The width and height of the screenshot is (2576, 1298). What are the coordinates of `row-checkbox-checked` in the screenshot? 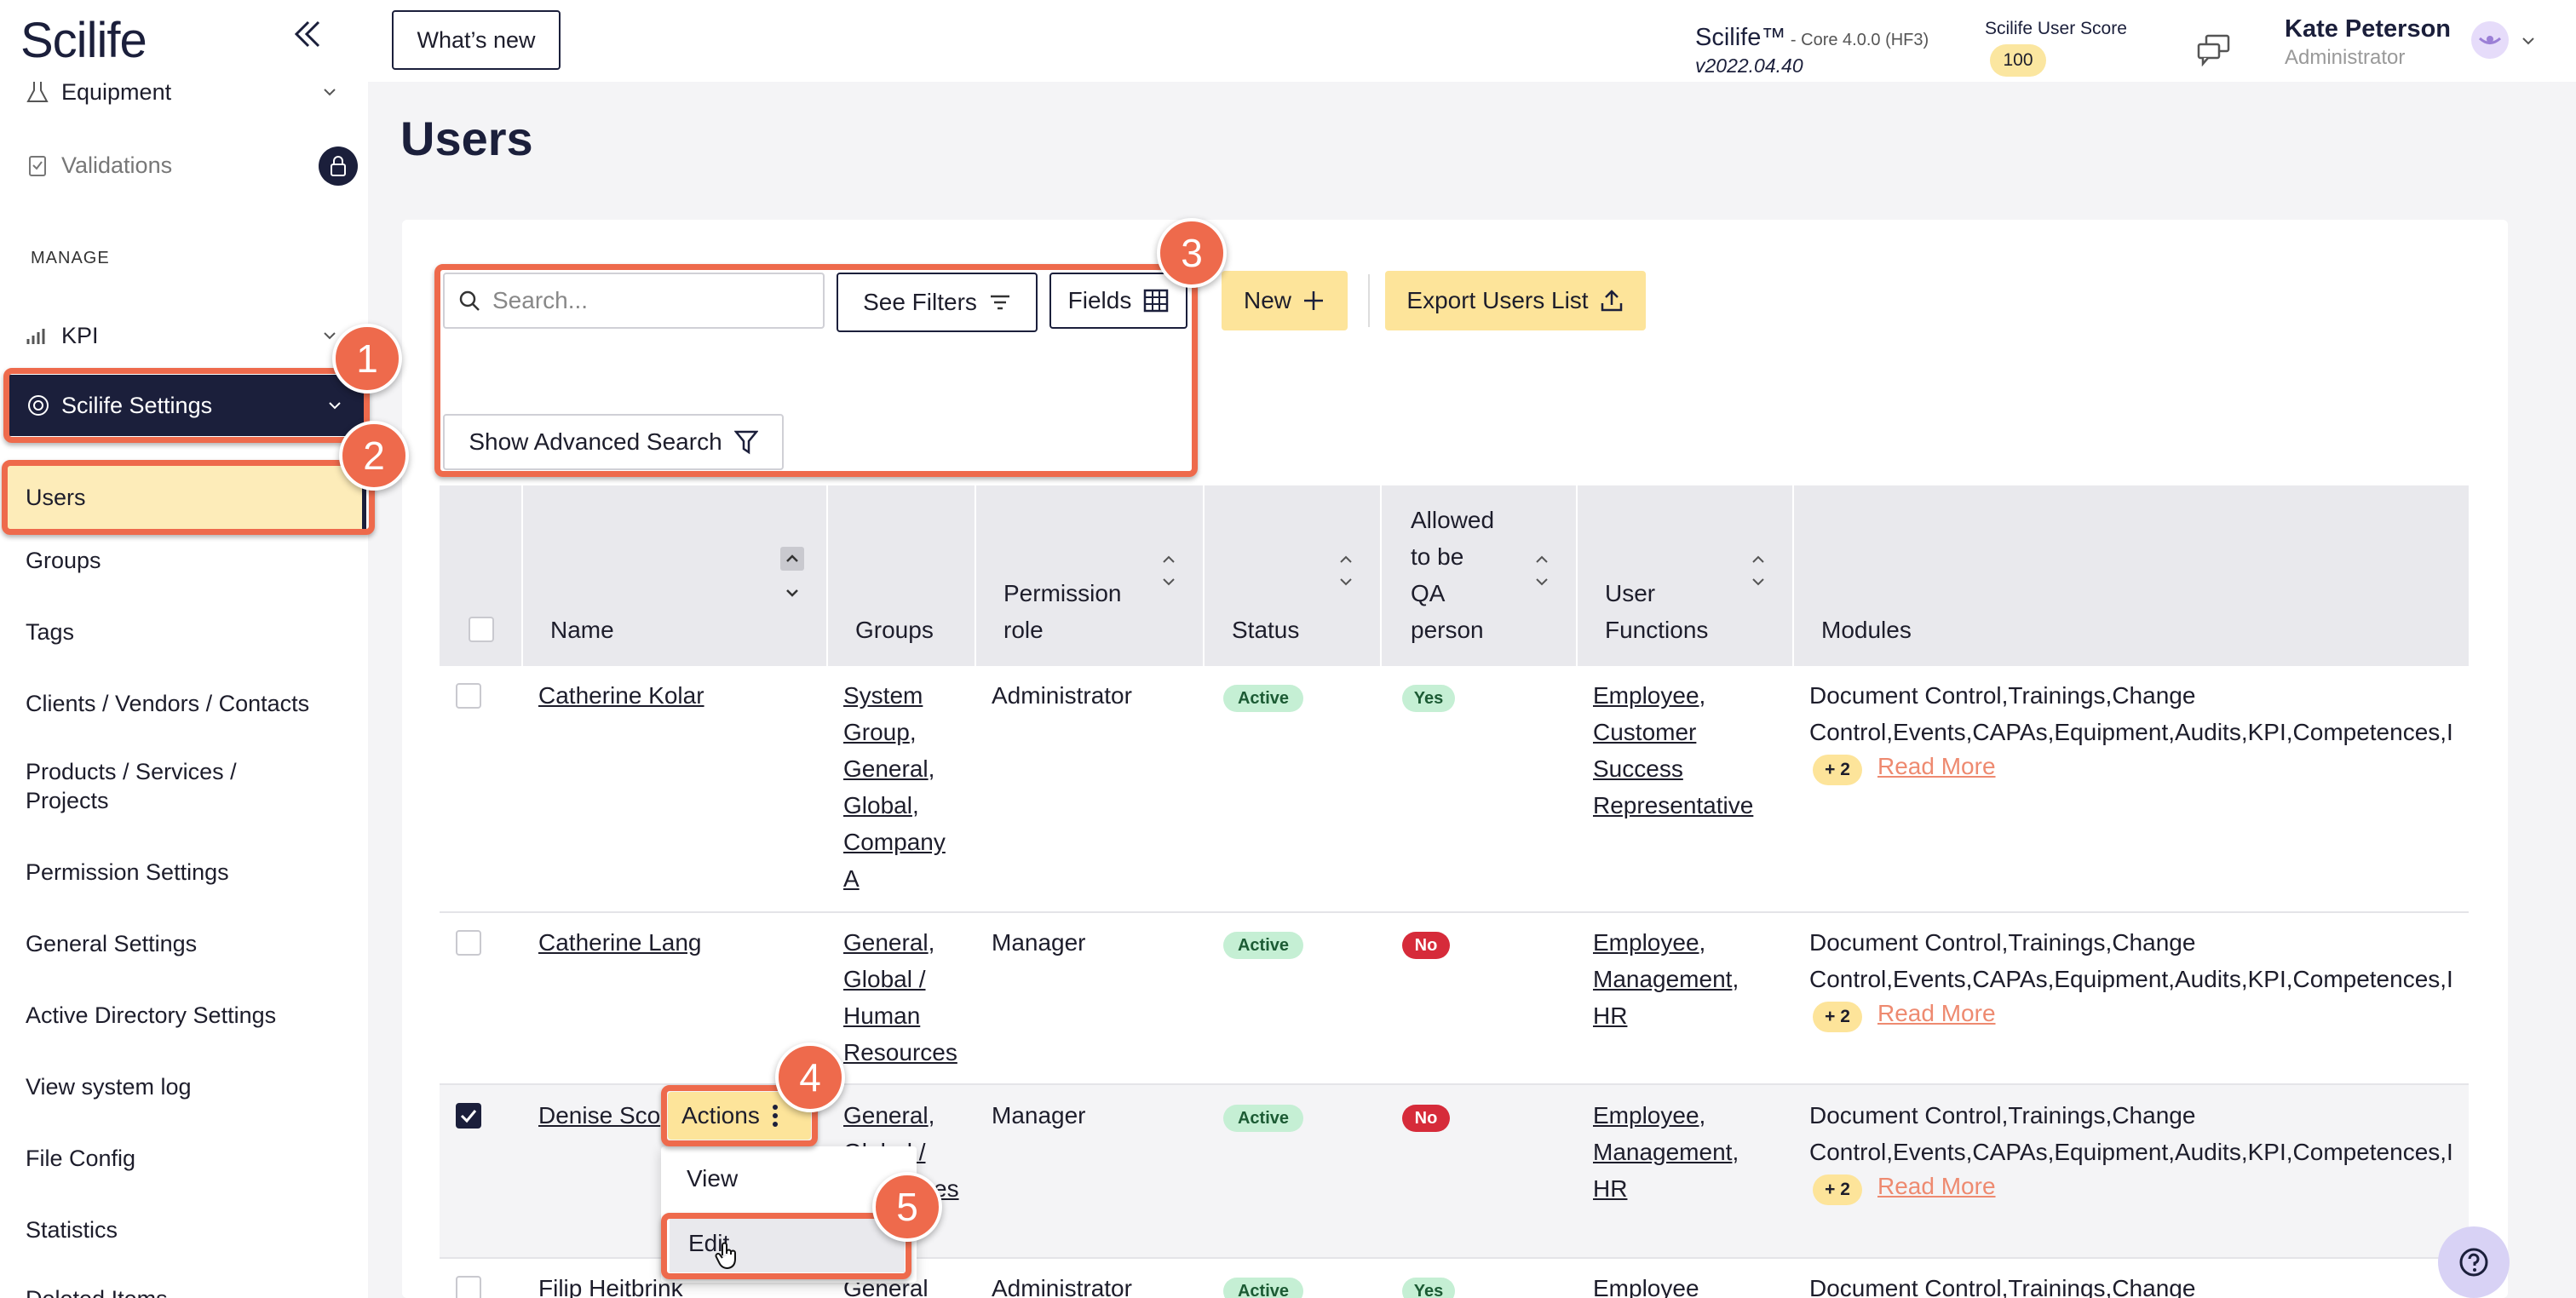 It's located at (469, 1116).